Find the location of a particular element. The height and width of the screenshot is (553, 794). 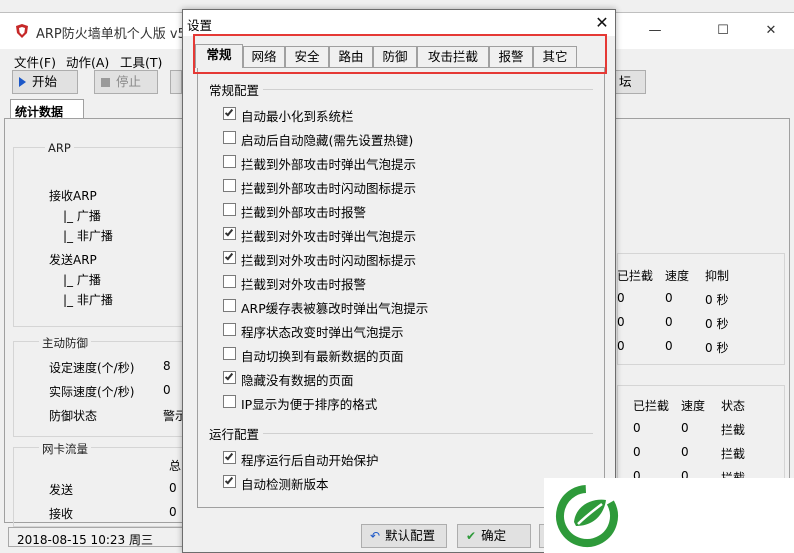

tab-alarm: 报警 is located at coordinates (511, 56).